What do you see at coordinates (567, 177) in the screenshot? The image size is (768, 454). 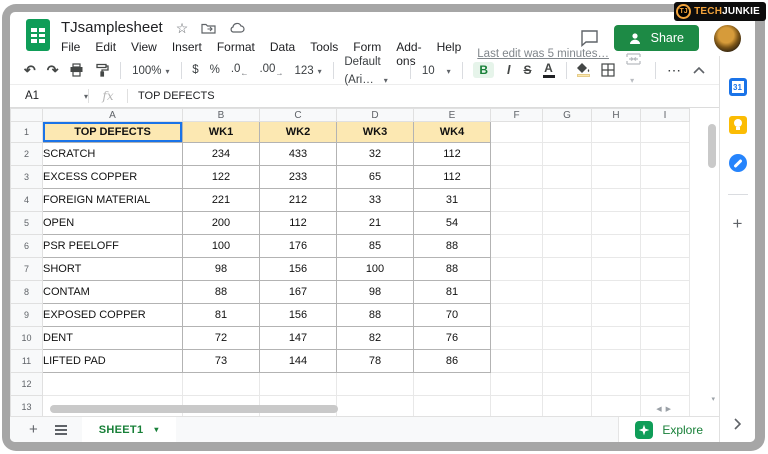 I see `cell-G3` at bounding box center [567, 177].